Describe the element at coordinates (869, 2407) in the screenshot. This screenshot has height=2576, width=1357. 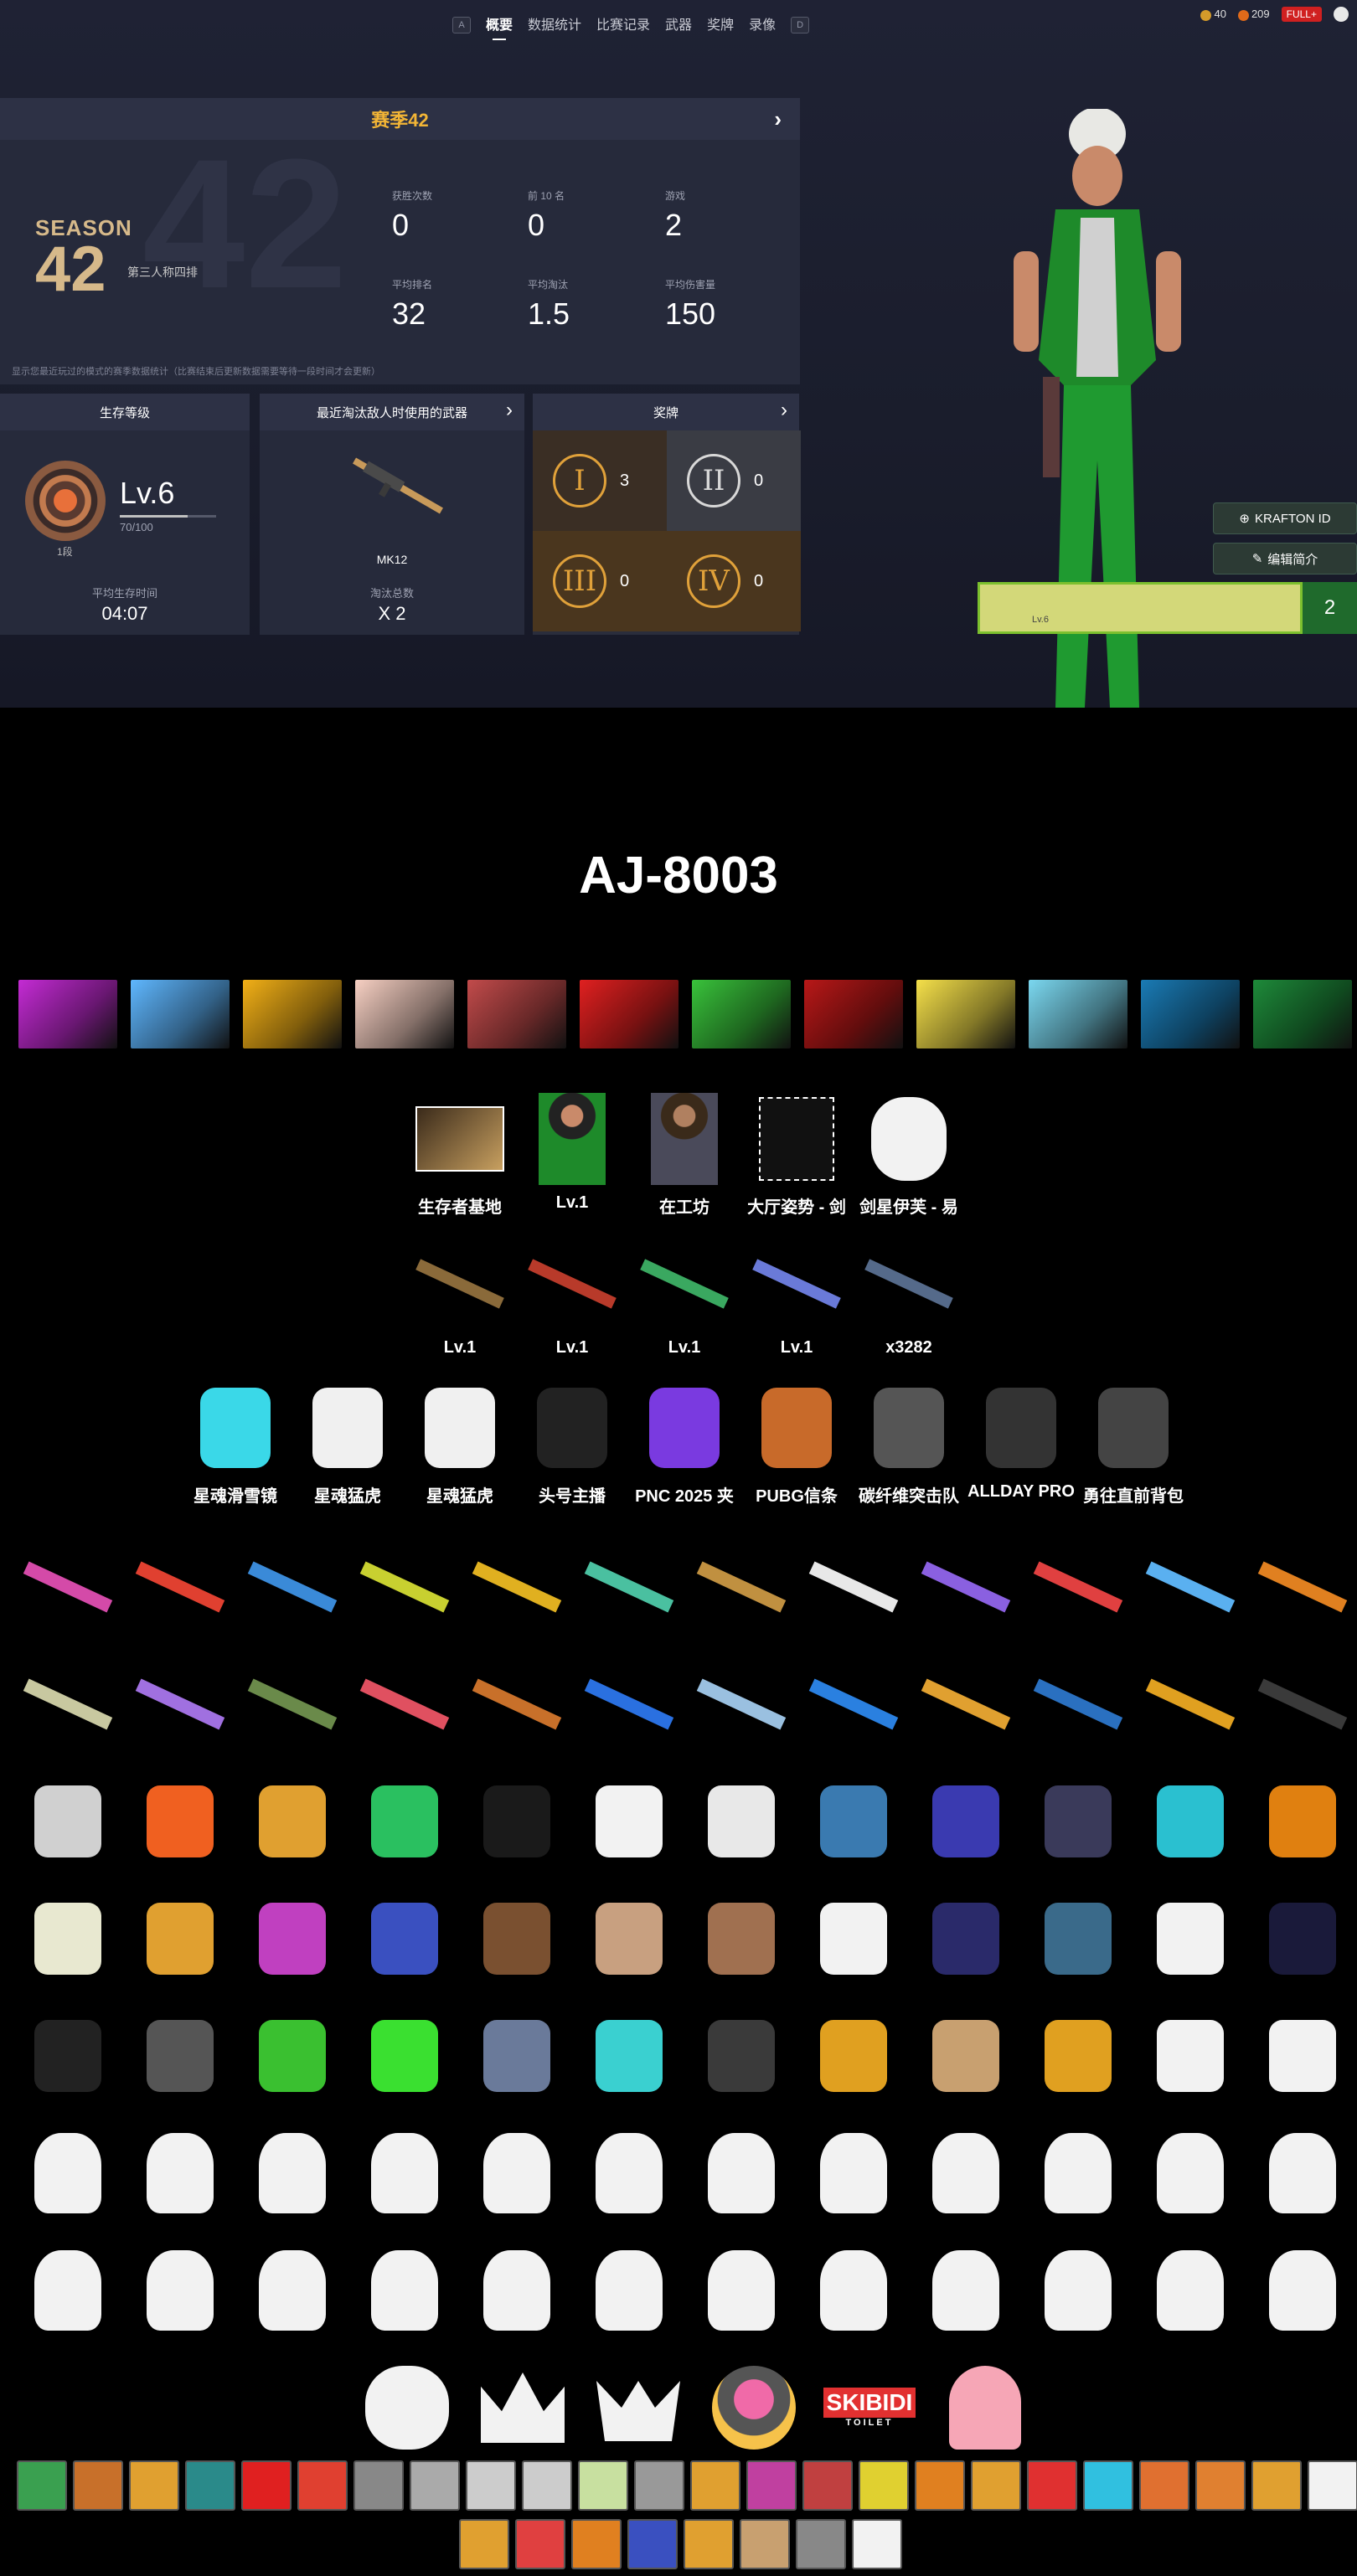
I see `skibidi-logo: SKIBIDI TOILET` at that location.